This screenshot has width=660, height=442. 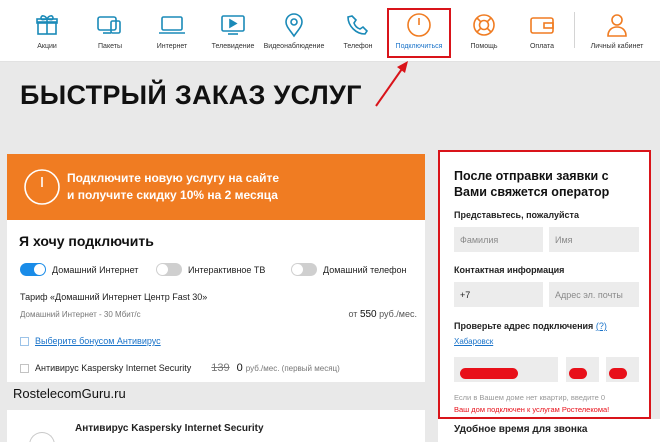 I want to click on shield-icon, so click(x=42, y=437).